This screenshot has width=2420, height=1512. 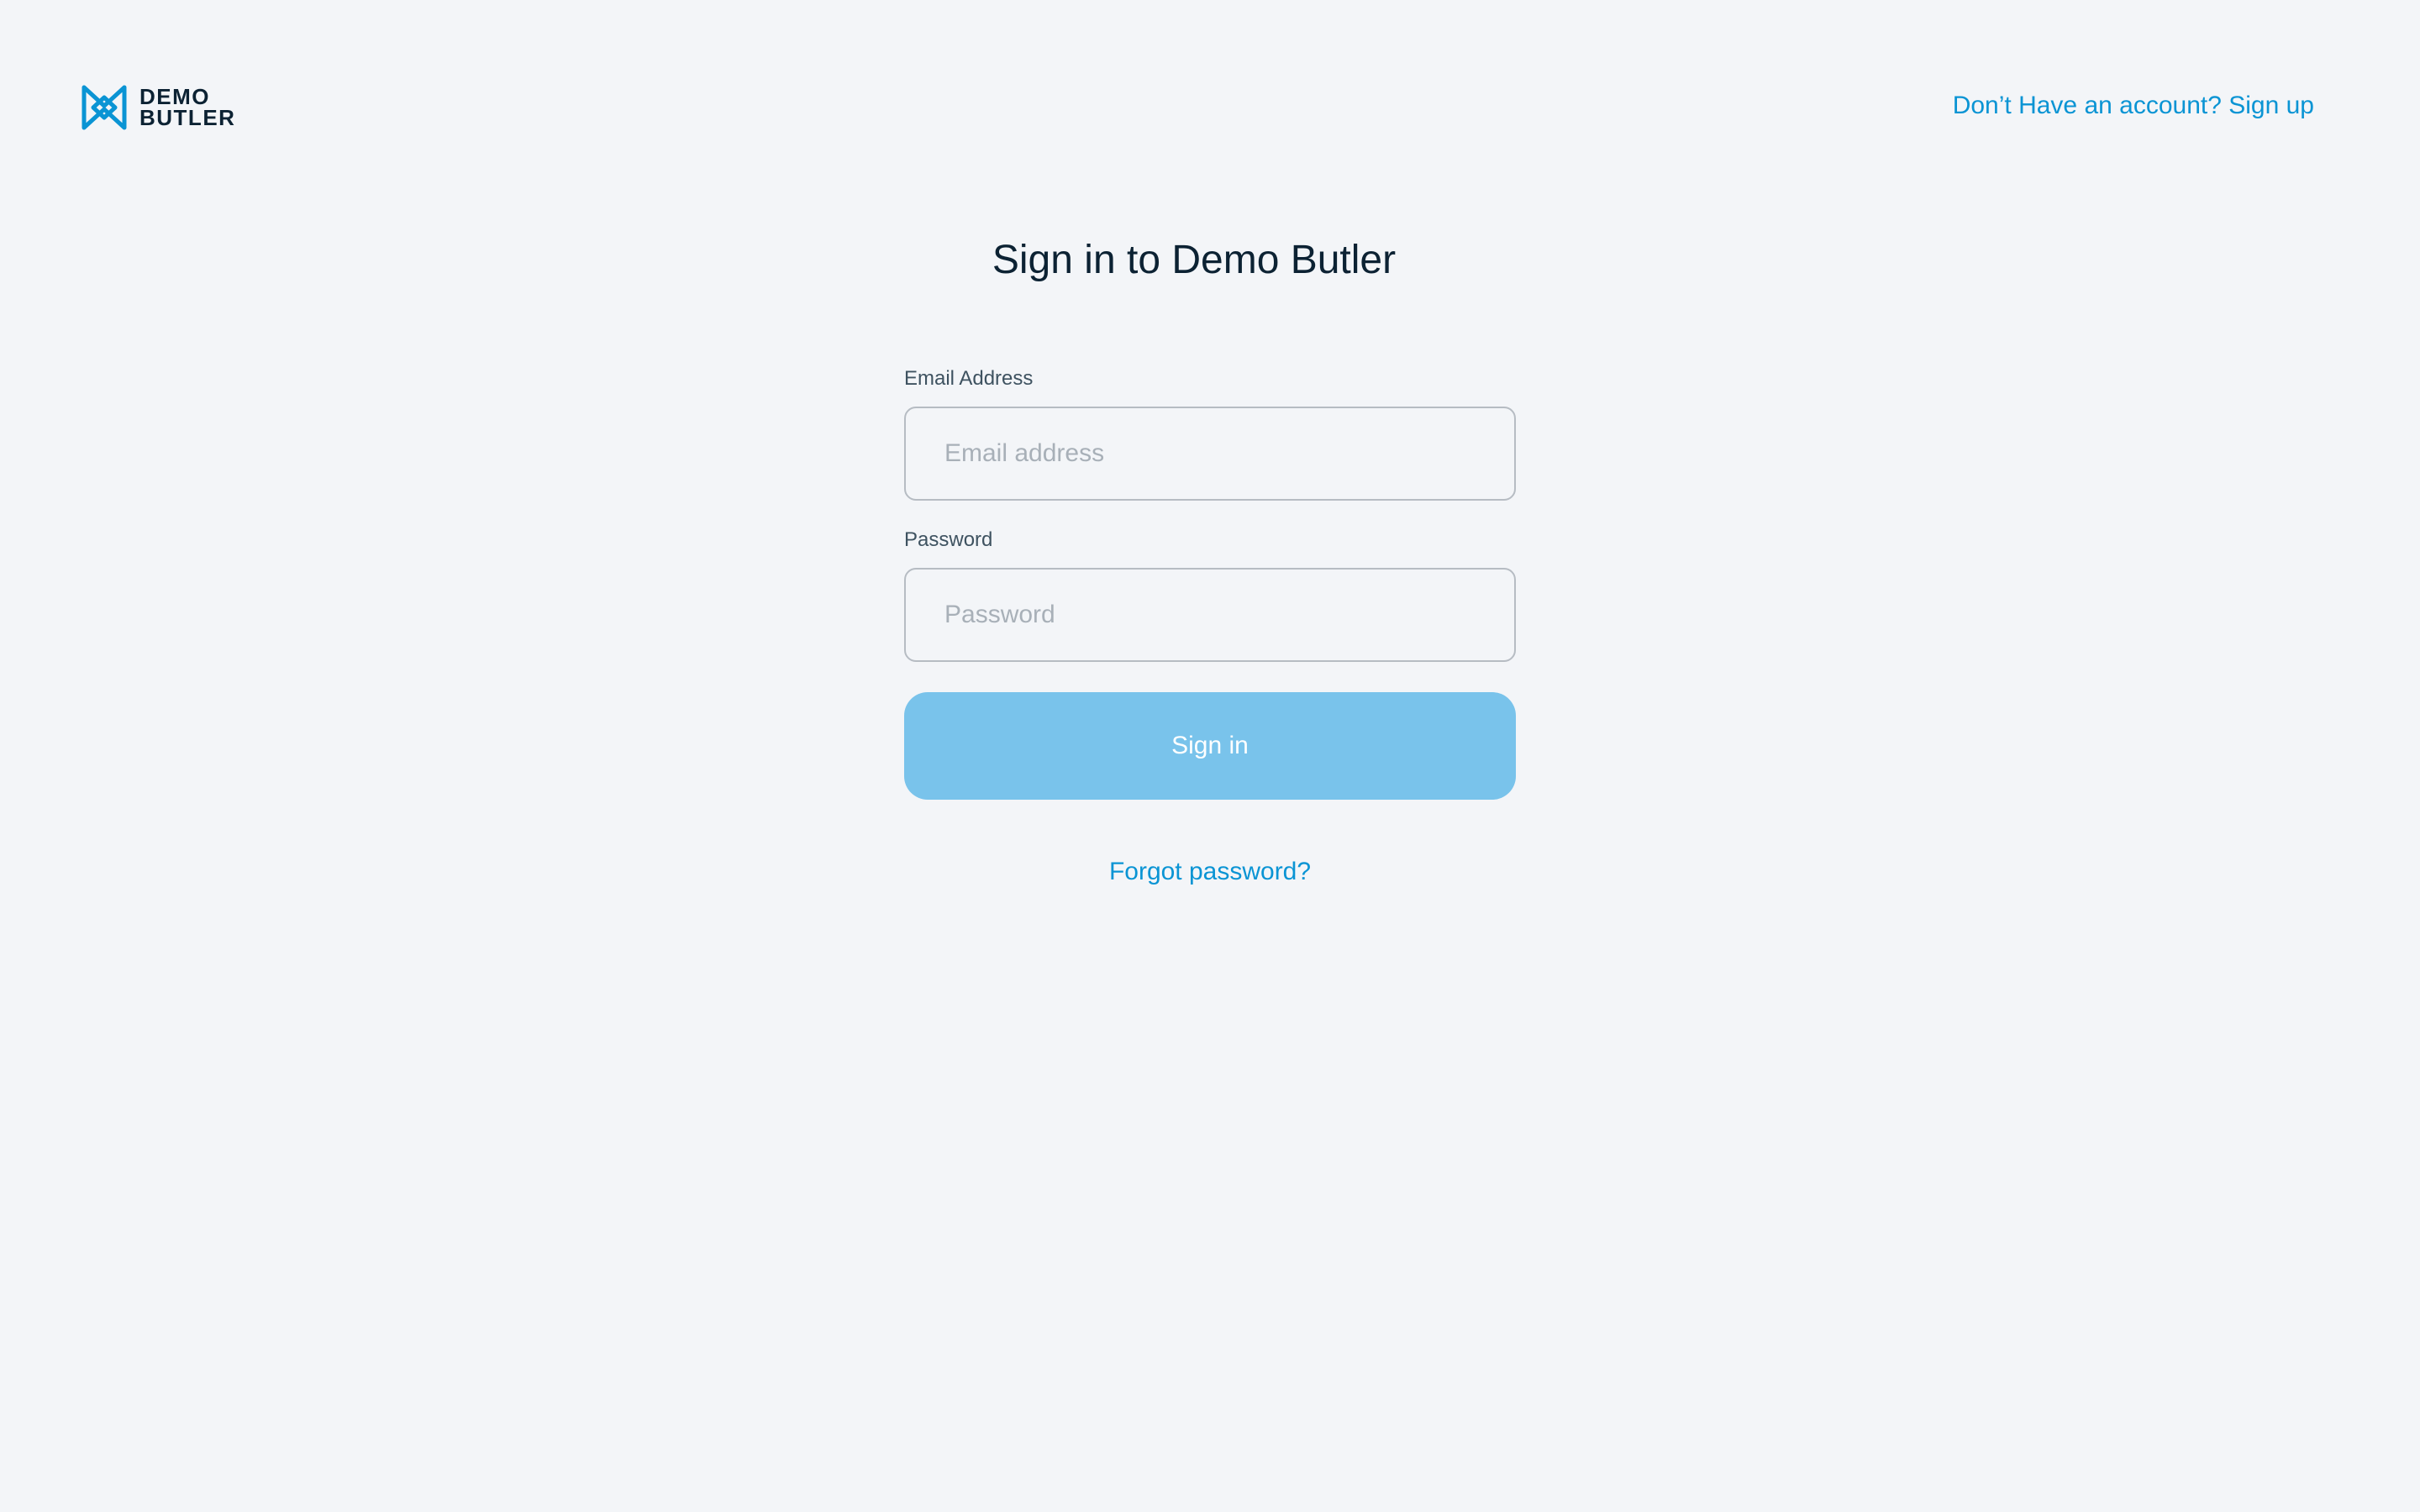 What do you see at coordinates (1210, 454) in the screenshot?
I see `email-input` at bounding box center [1210, 454].